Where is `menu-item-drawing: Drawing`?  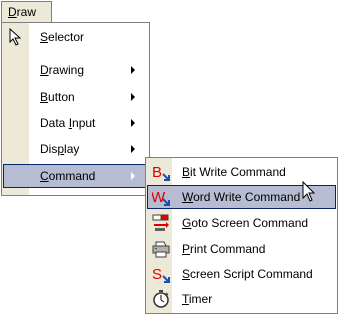 menu-item-drawing: Drawing is located at coordinates (75, 70).